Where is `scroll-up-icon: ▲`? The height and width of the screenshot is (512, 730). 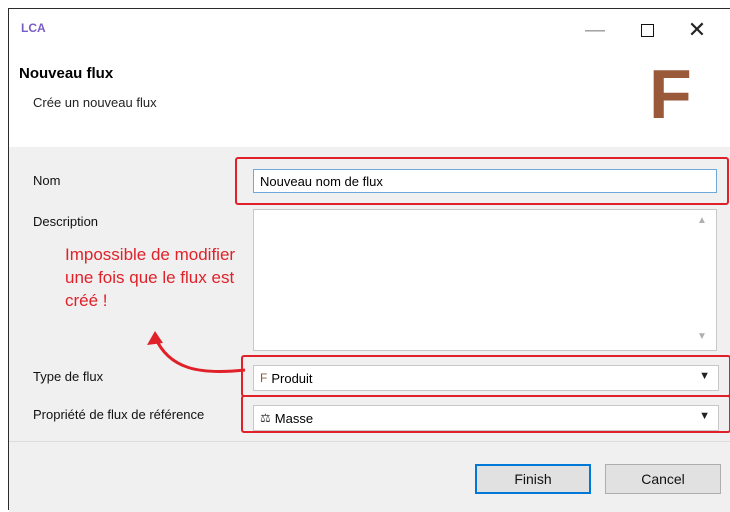
scroll-up-icon: ▲ is located at coordinates (702, 220).